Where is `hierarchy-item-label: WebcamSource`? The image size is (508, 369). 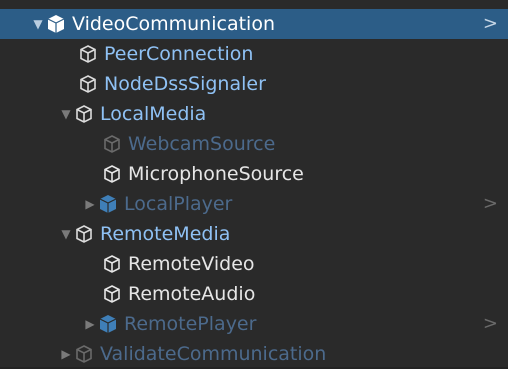 hierarchy-item-label: WebcamSource is located at coordinates (202, 144).